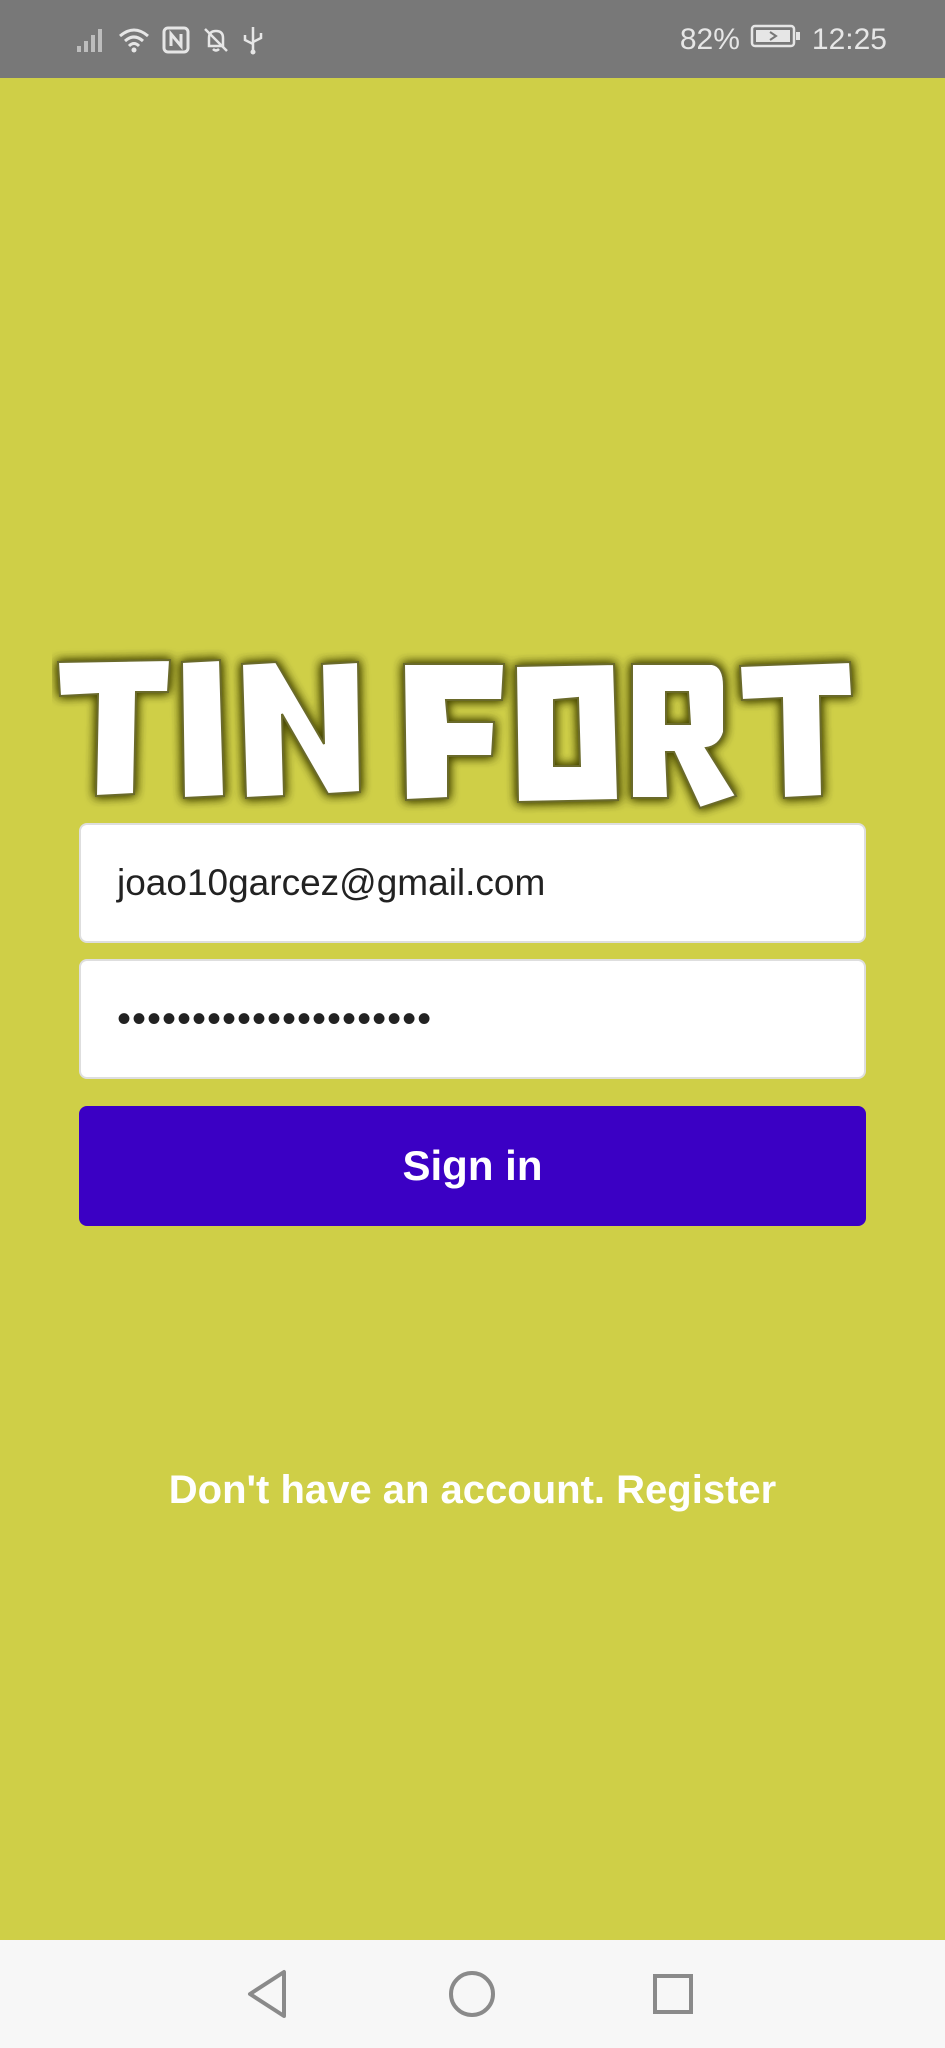 The image size is (945, 2048). Describe the element at coordinates (472, 701) in the screenshot. I see `app-logo` at that location.